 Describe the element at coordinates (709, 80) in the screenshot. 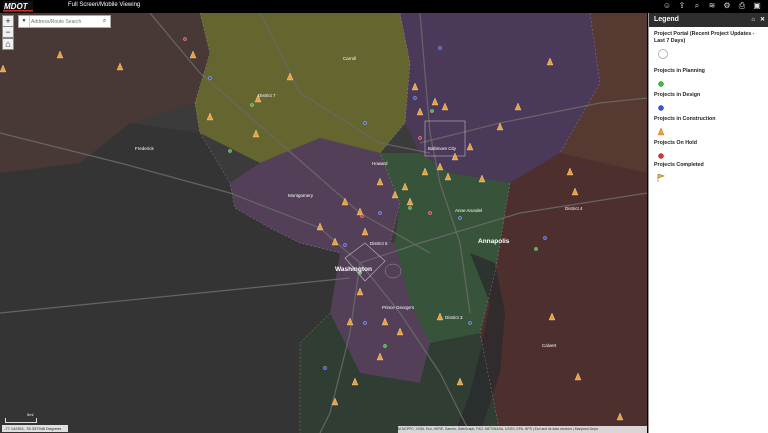

I see `legend-item-planning: Projects in Planning` at that location.